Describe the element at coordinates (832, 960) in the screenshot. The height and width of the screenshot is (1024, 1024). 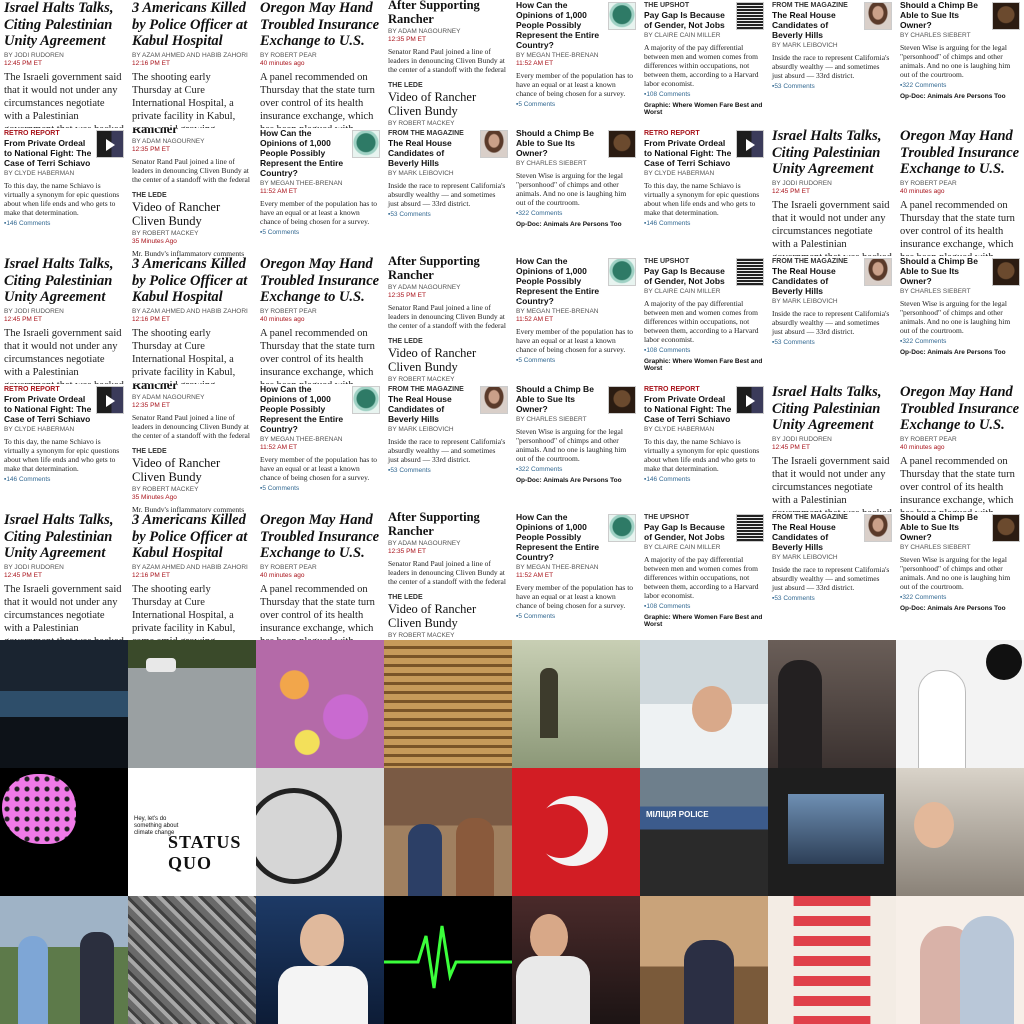
I see `photo-stairs-illustration` at that location.